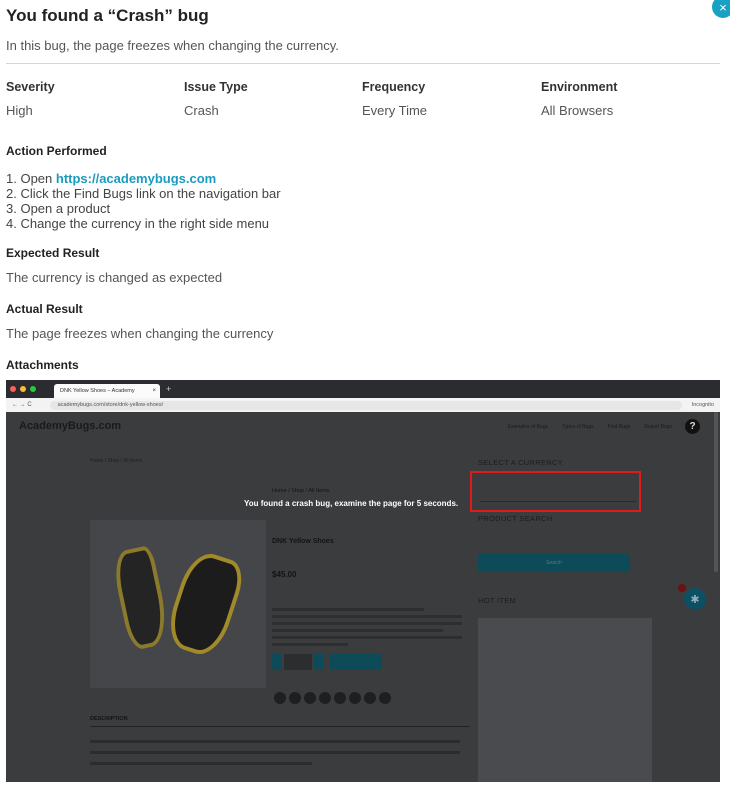  What do you see at coordinates (114, 277) in the screenshot?
I see `expected-text: The currency is changed as expected` at bounding box center [114, 277].